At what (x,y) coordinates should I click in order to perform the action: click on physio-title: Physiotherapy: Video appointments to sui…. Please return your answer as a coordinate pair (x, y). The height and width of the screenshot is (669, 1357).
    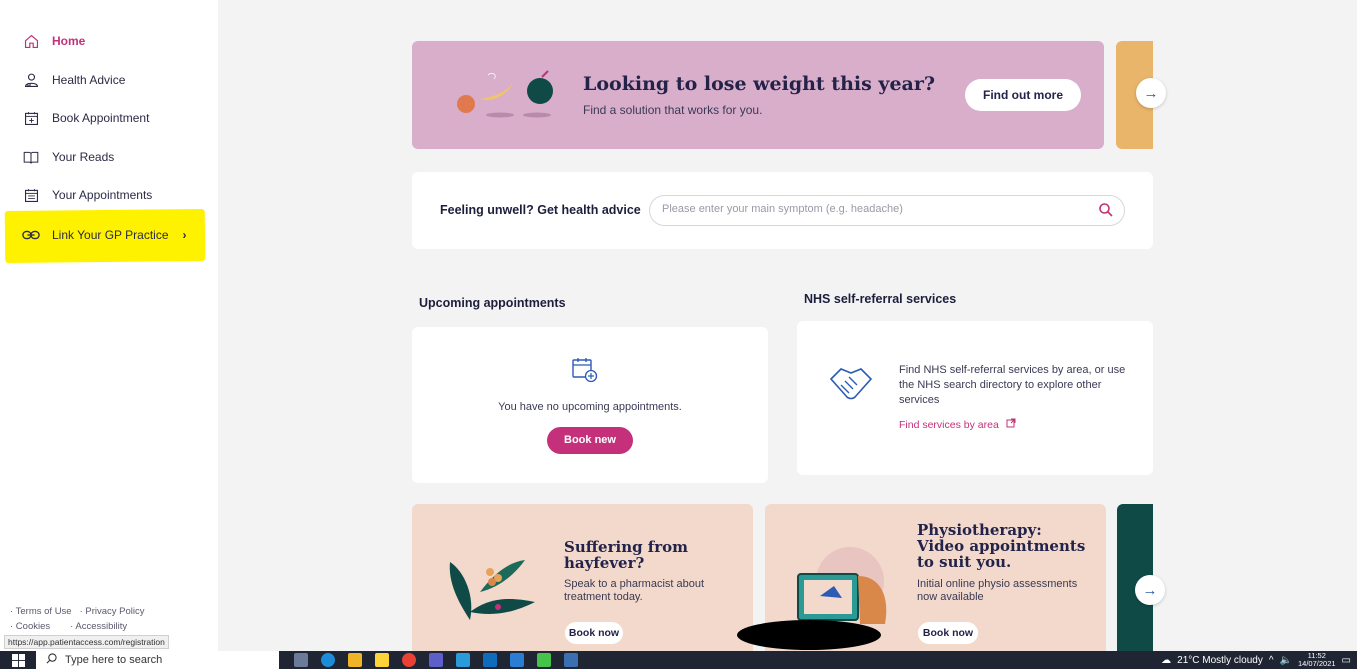
    Looking at the image, I should click on (1001, 546).